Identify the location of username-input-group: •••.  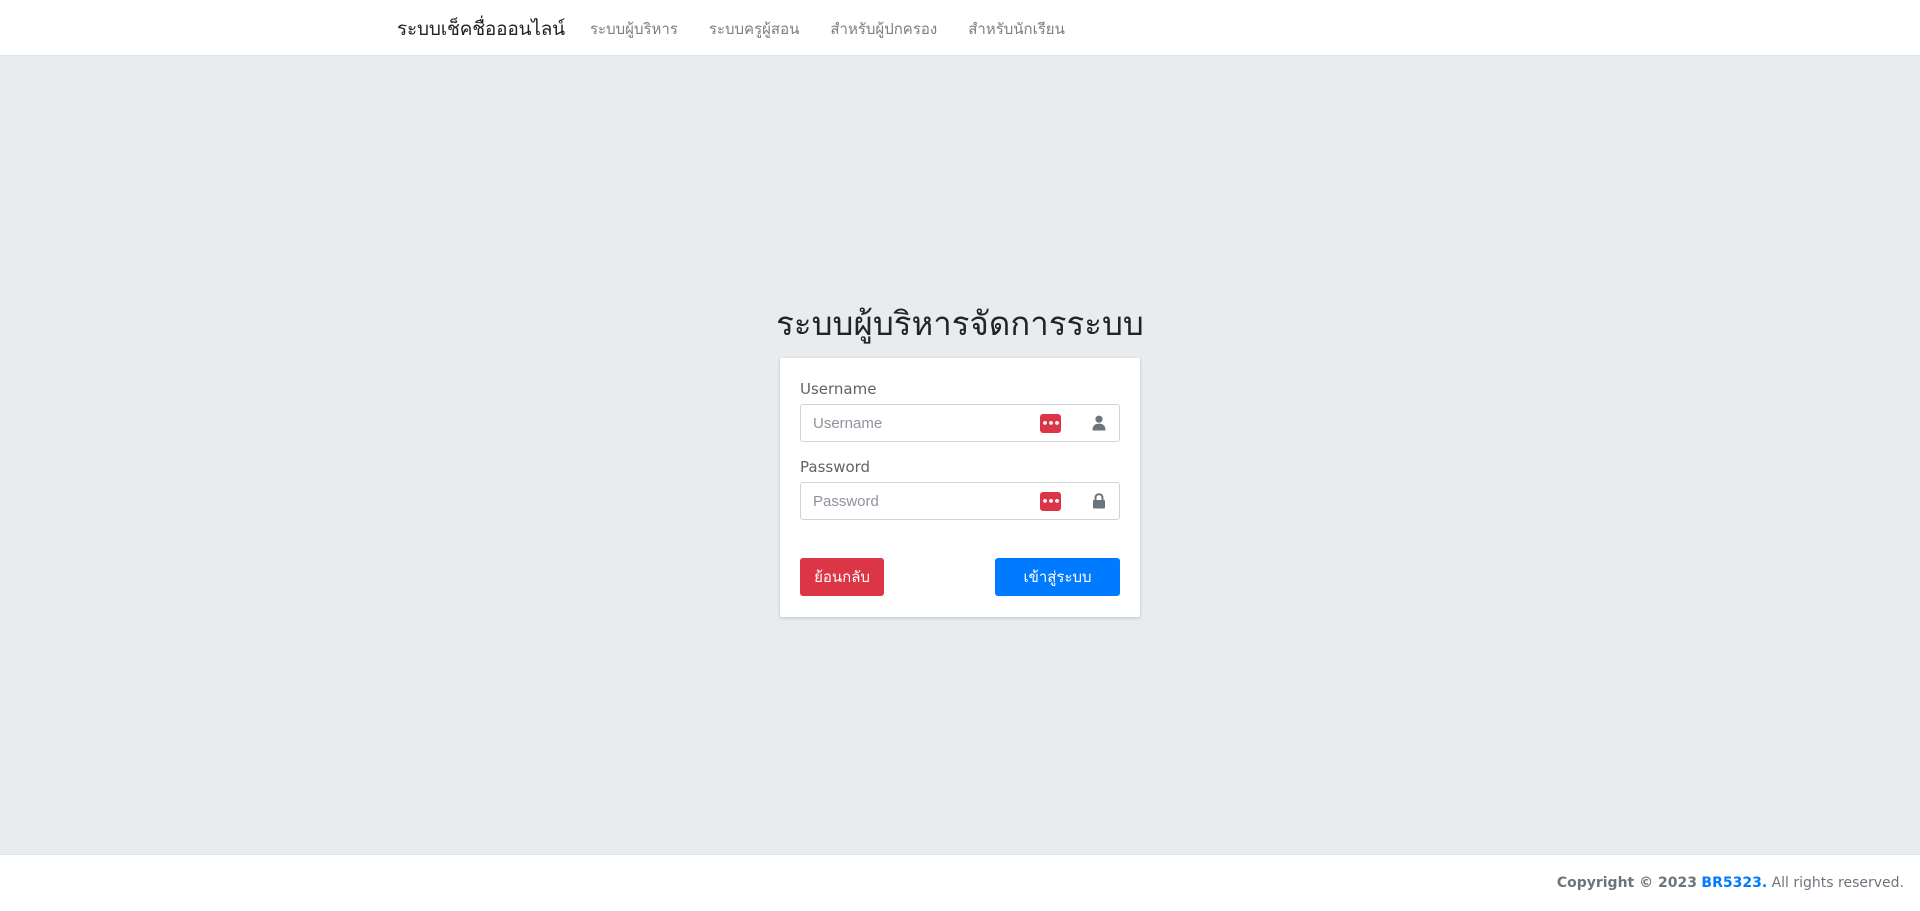
(960, 423).